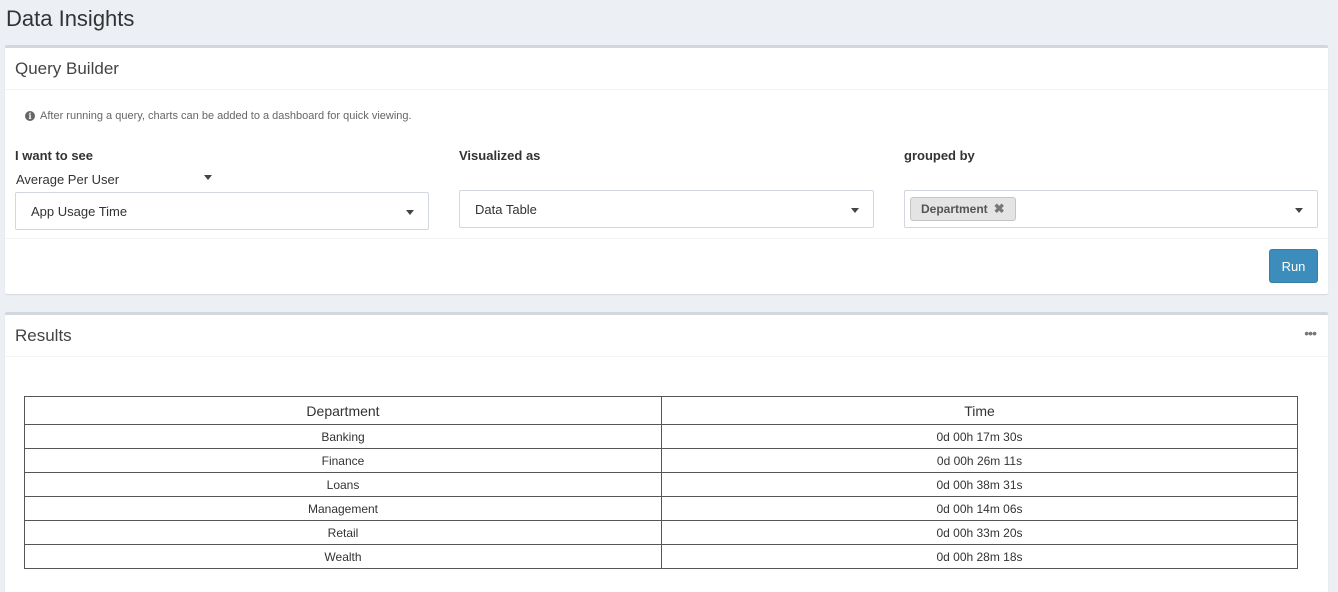 The image size is (1338, 592). I want to click on department-cell: Retail, so click(343, 532).